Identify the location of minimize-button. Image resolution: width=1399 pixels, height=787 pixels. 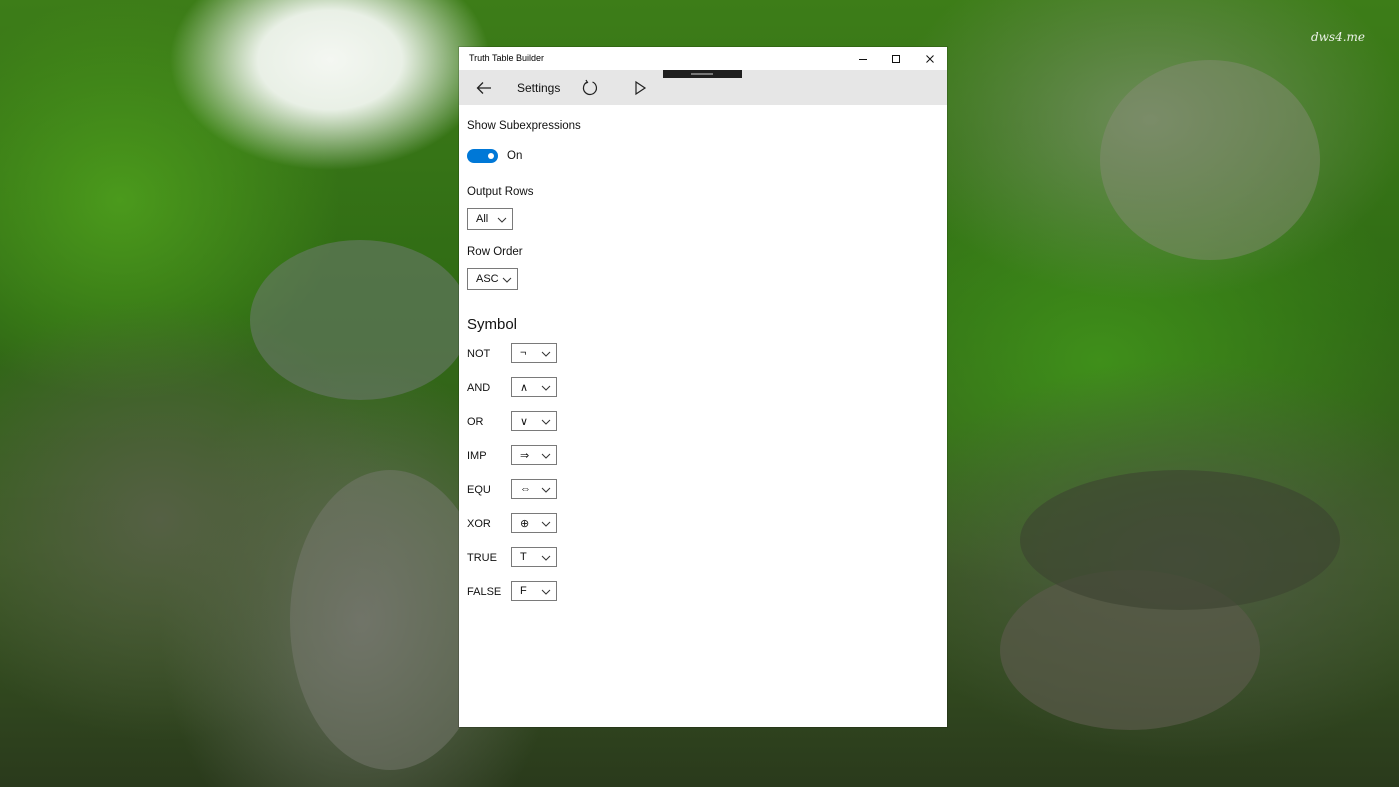
(862, 58).